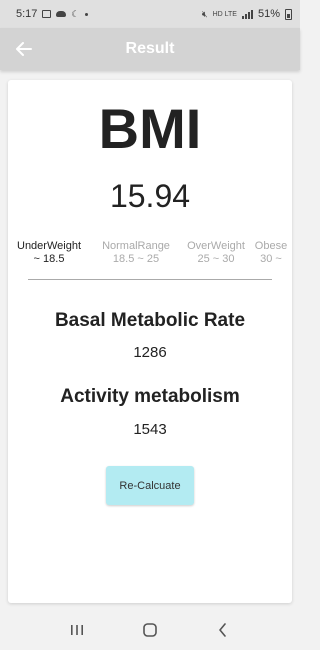 Image resolution: width=320 pixels, height=650 pixels. Describe the element at coordinates (150, 429) in the screenshot. I see `activity-value: 1543` at that location.